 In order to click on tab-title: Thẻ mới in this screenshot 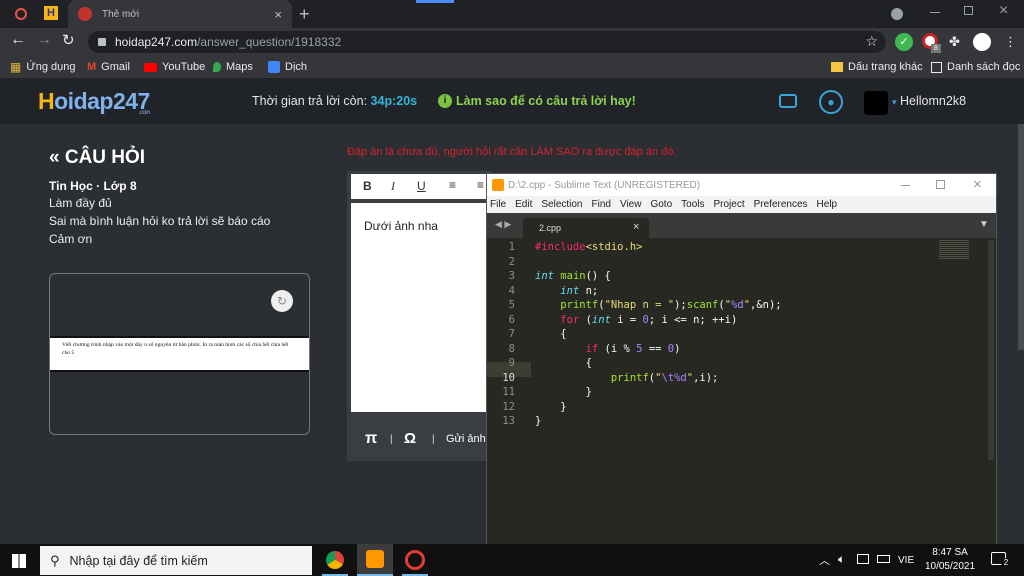, I will do `click(121, 14)`.